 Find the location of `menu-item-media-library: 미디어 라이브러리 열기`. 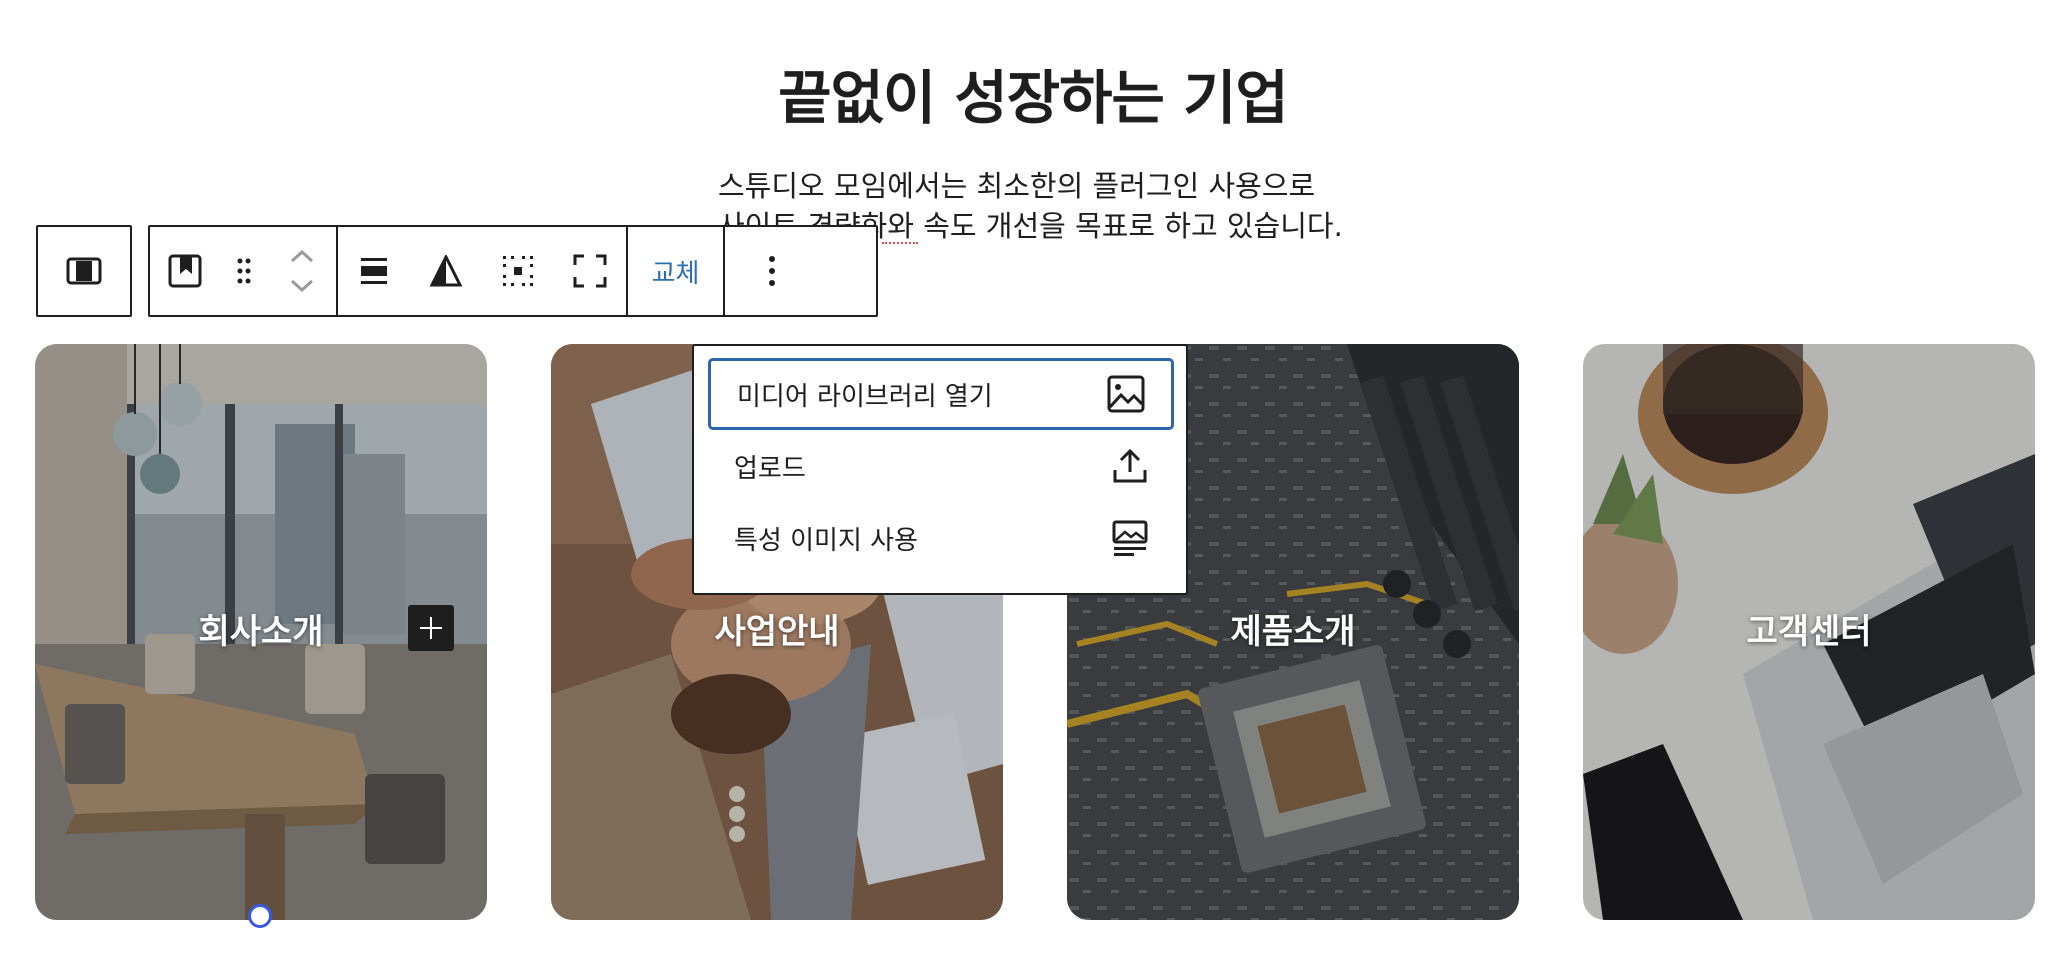

menu-item-media-library: 미디어 라이브러리 열기 is located at coordinates (941, 394).